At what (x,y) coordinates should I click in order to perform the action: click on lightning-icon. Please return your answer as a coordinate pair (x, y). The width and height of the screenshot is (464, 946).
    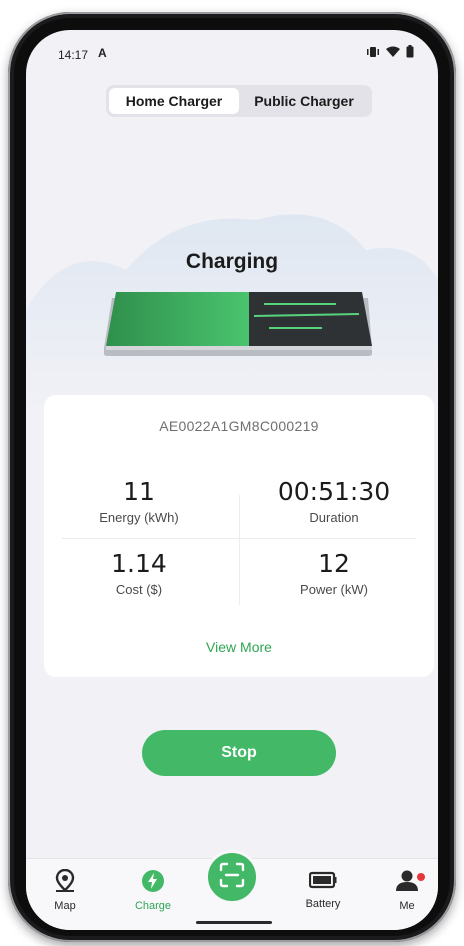
    Looking at the image, I should click on (153, 883).